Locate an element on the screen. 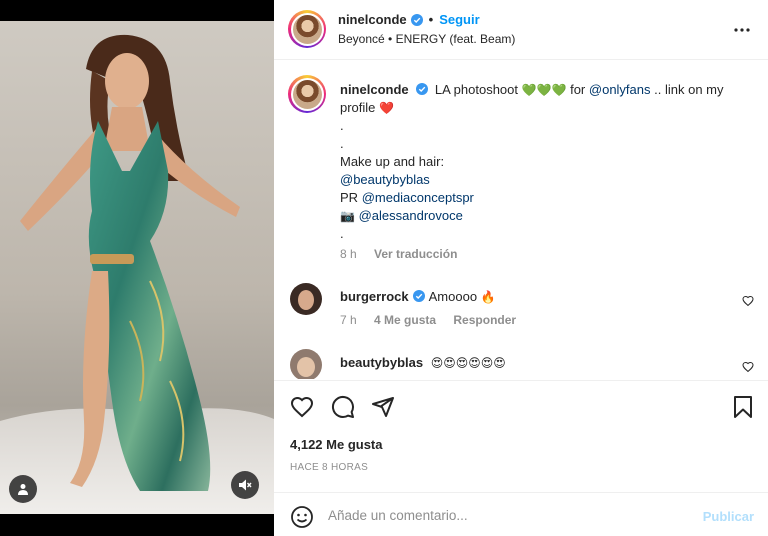 This screenshot has width=768, height=536. reply-button: Responder is located at coordinates (484, 320).